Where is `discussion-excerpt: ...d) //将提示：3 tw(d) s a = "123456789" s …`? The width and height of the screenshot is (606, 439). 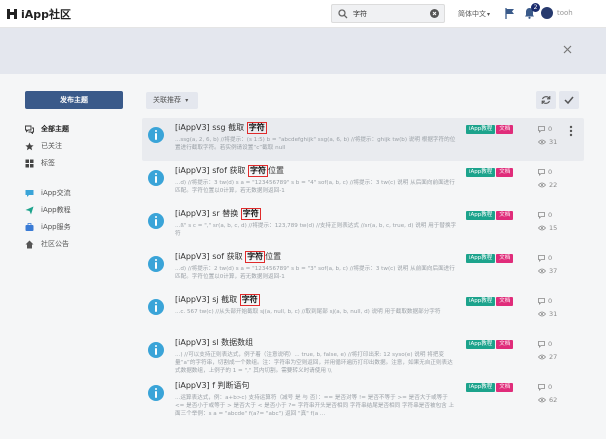
discussion-excerpt: ...d) //将提示：3 tw(d) s a = "123456789" s … is located at coordinates (315, 187).